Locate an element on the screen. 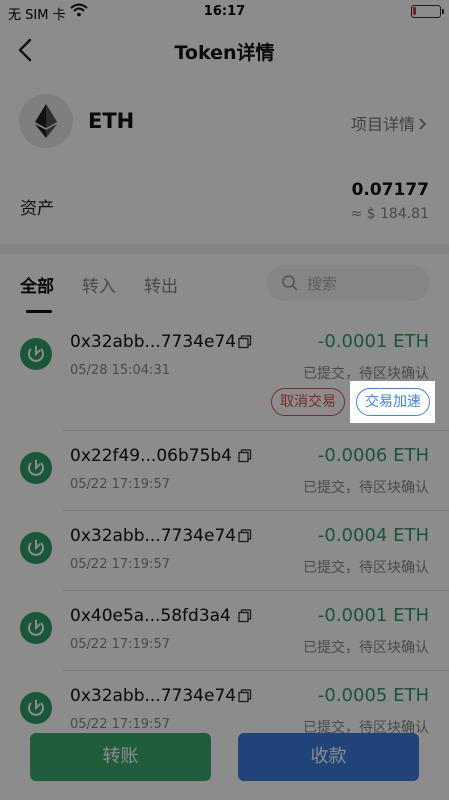 This screenshot has height=800, width=449. receive-button: 收款 is located at coordinates (328, 757).